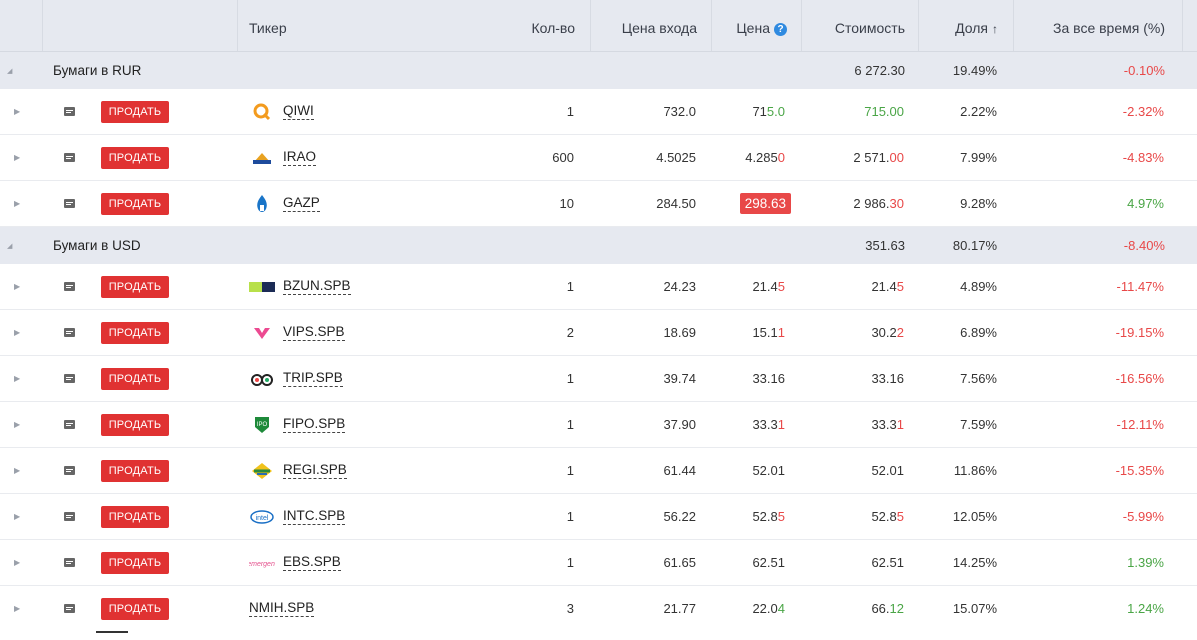  Describe the element at coordinates (315, 470) in the screenshot. I see `ticker-link: REGI.SPB` at that location.